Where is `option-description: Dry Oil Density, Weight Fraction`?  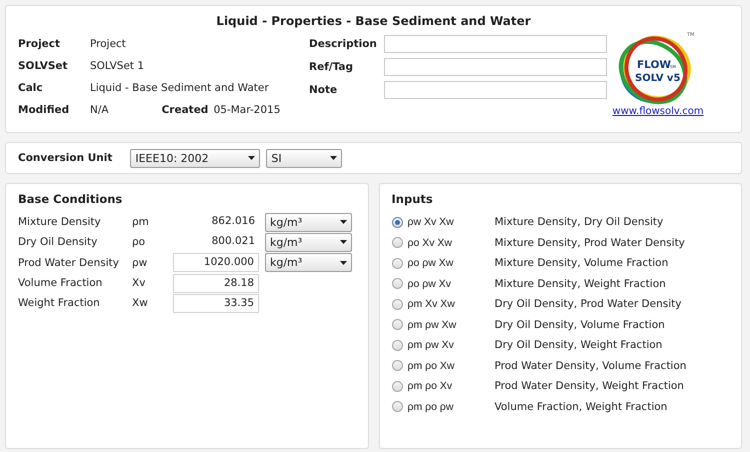
option-description: Dry Oil Density, Weight Fraction is located at coordinates (578, 345).